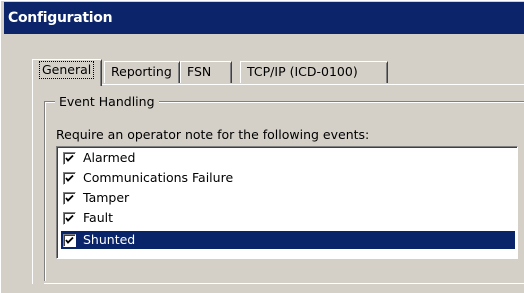 The width and height of the screenshot is (524, 293). What do you see at coordinates (107, 101) in the screenshot?
I see `group-label: Event Handling` at bounding box center [107, 101].